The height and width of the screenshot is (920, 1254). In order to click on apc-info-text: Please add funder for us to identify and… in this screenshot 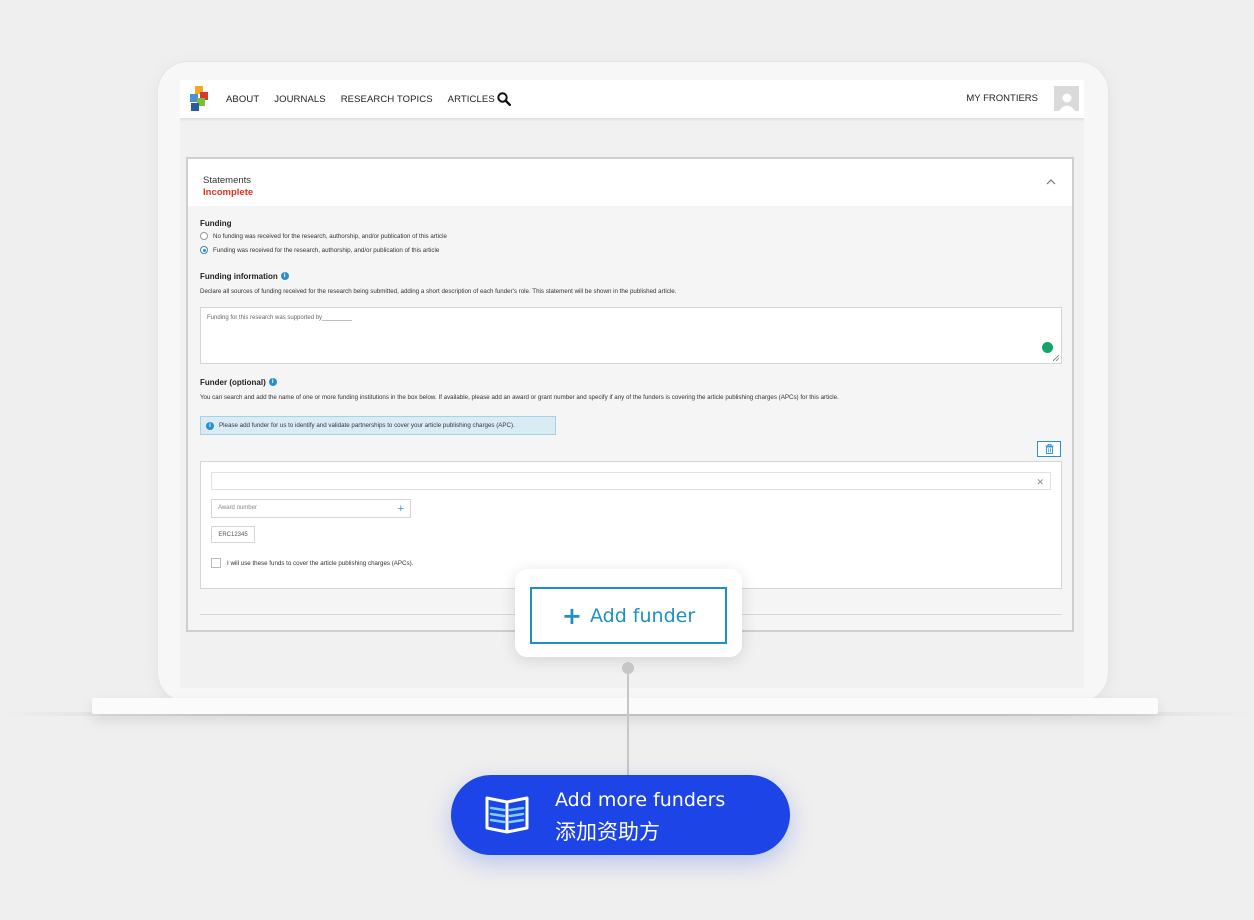, I will do `click(367, 425)`.